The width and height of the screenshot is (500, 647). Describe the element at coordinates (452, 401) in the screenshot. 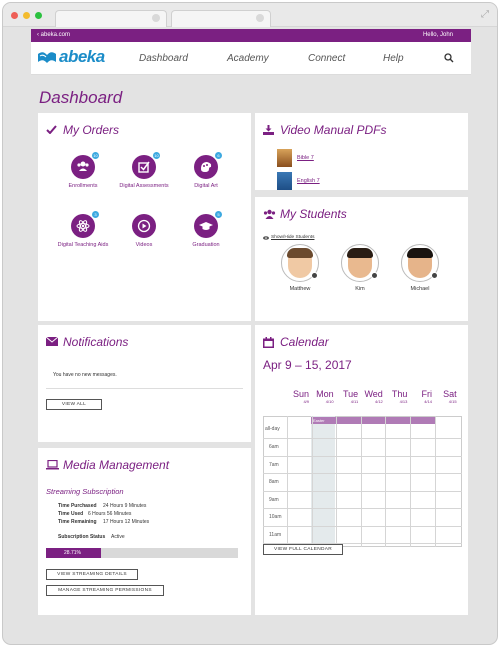

I see `day-date: 4/15` at that location.